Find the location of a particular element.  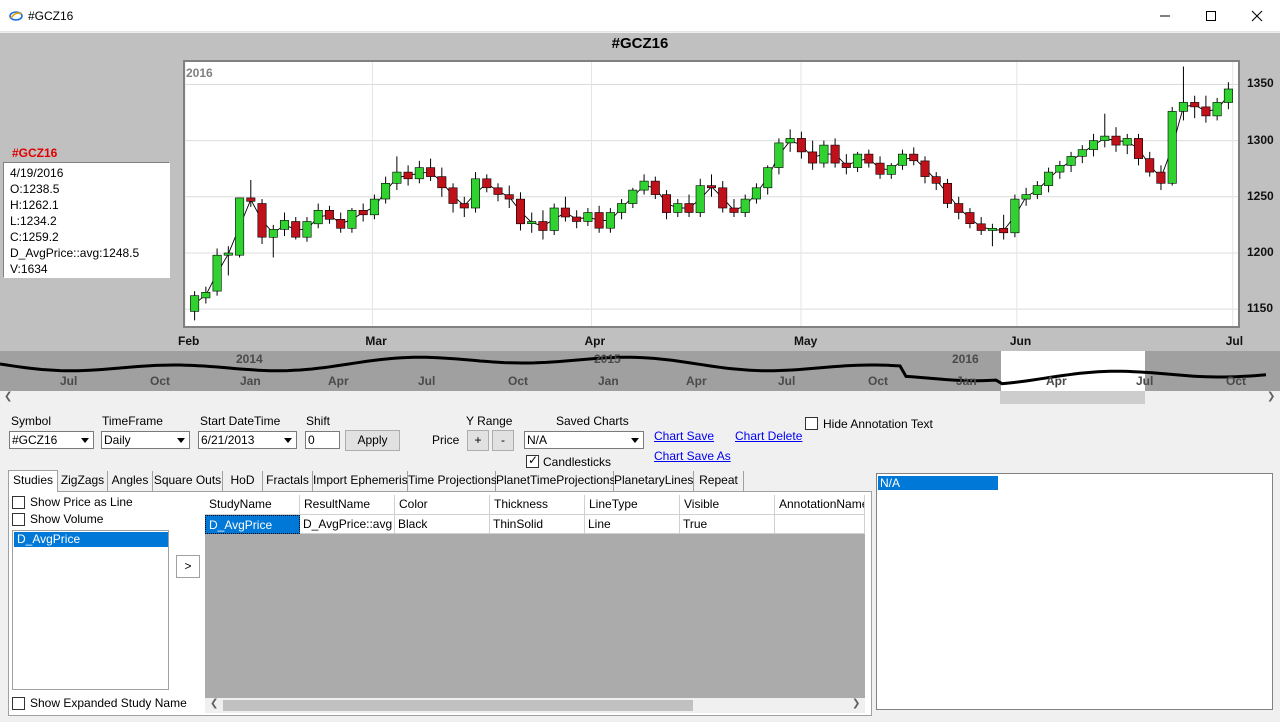

study-grid-scroll-thumb is located at coordinates (458, 705).